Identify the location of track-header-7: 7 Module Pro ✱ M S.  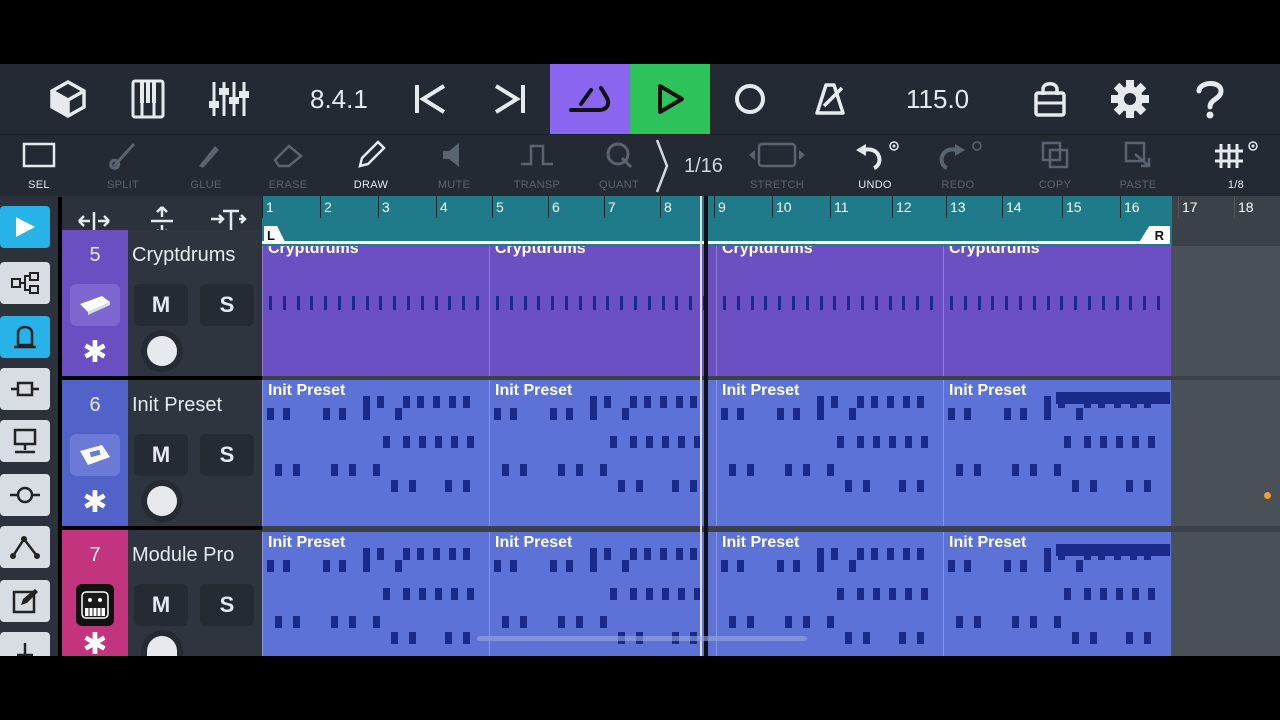
(162, 593).